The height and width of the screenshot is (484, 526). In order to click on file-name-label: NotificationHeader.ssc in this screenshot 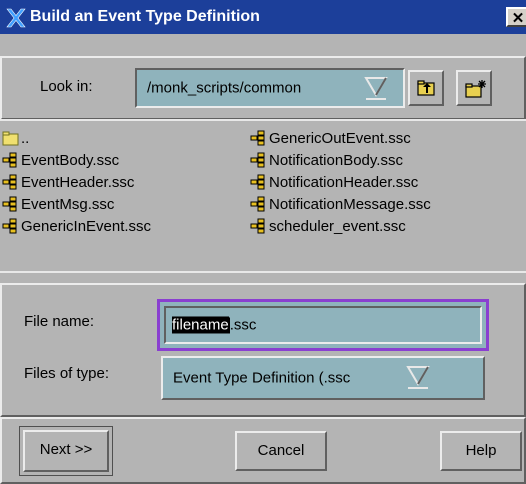, I will do `click(344, 182)`.